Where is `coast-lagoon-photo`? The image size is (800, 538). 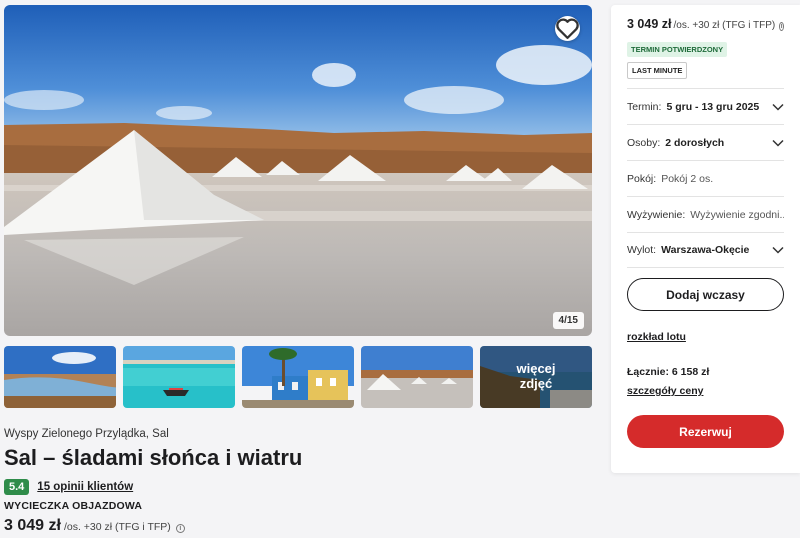
coast-lagoon-photo is located at coordinates (60, 377).